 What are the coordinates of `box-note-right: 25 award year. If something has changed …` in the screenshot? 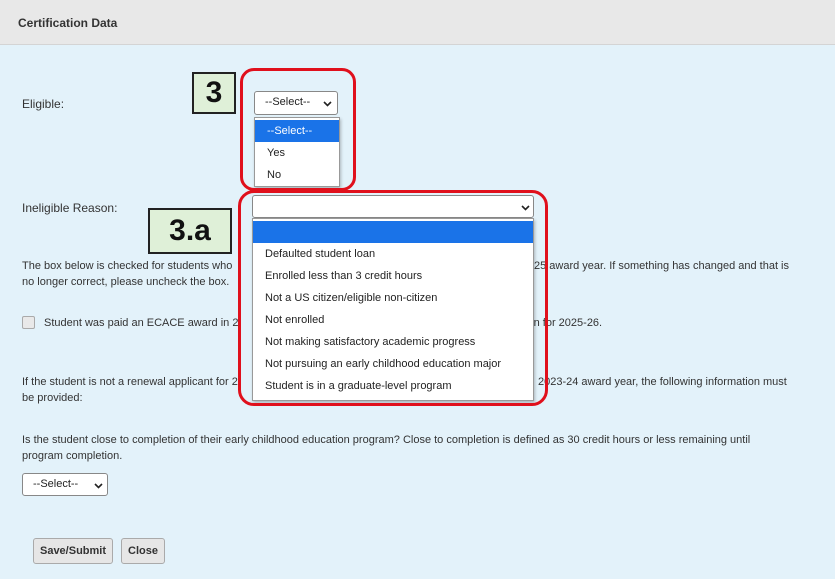 It's located at (661, 266).